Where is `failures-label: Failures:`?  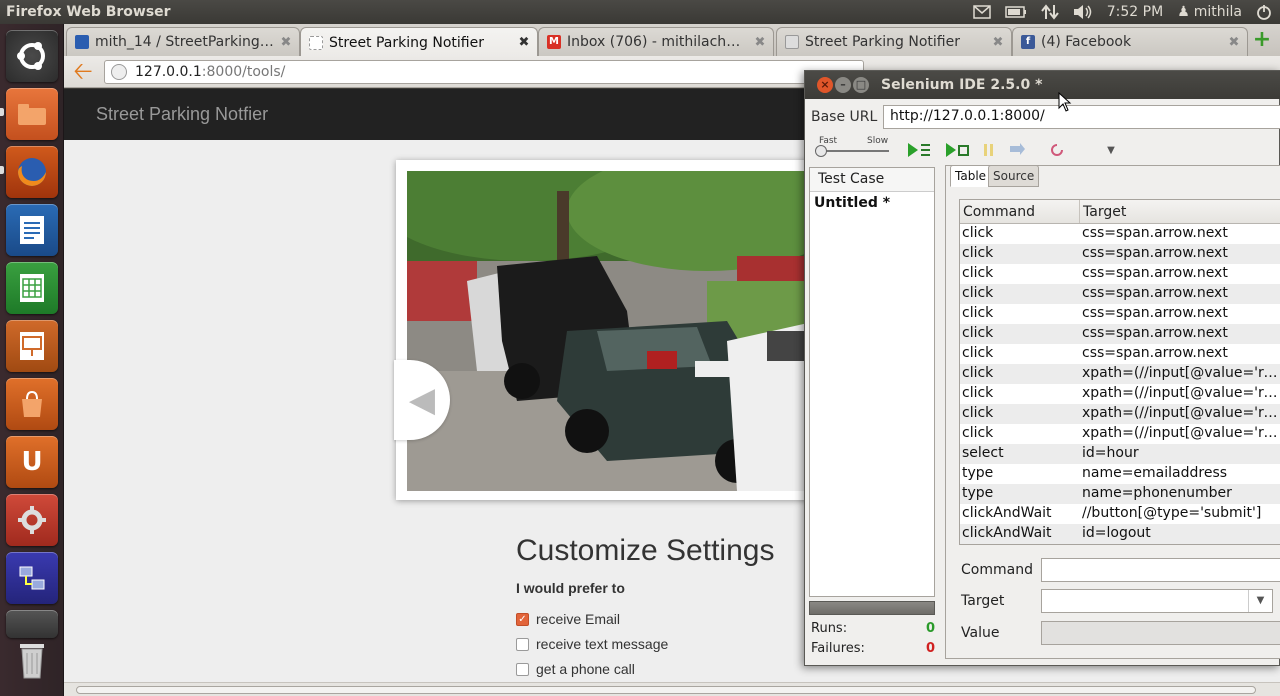 failures-label: Failures: is located at coordinates (838, 648).